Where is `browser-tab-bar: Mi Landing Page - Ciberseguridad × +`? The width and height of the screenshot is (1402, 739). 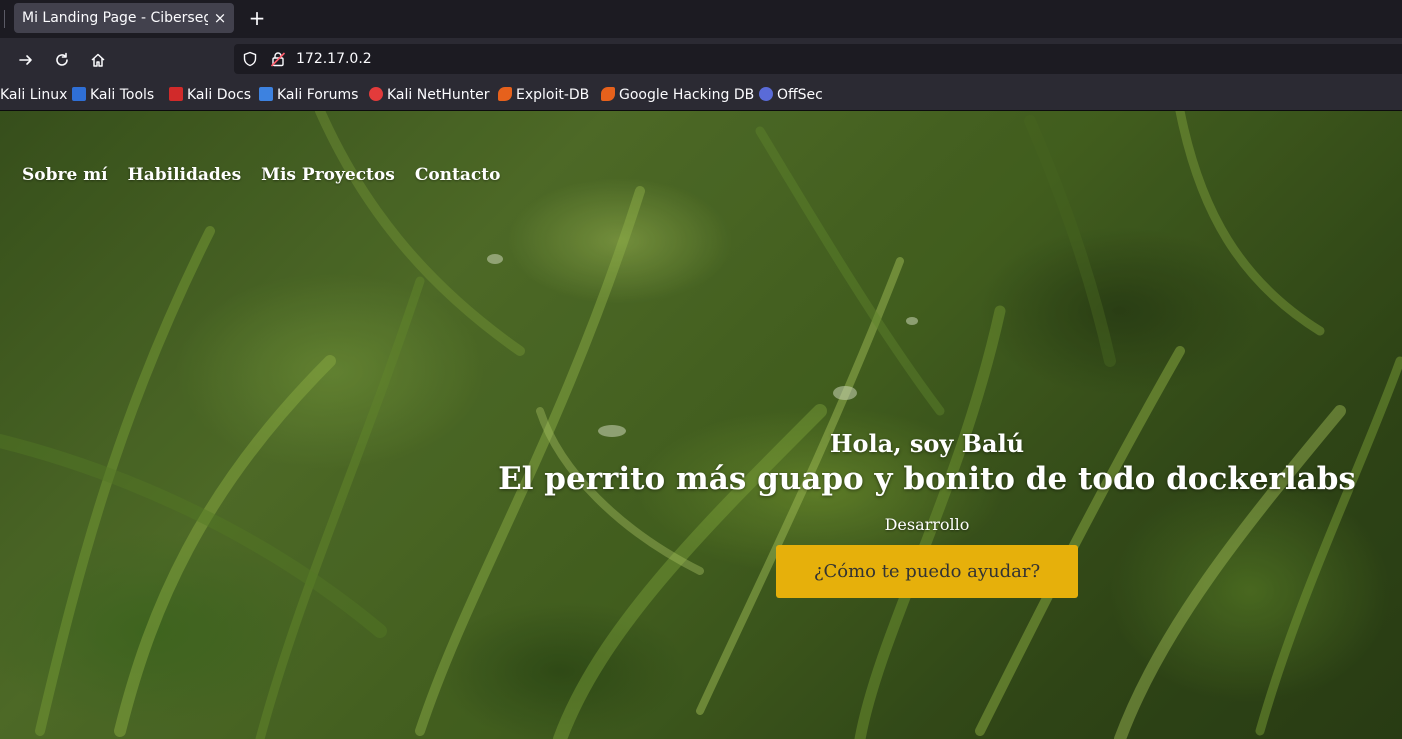 browser-tab-bar: Mi Landing Page - Ciberseguridad × + is located at coordinates (701, 19).